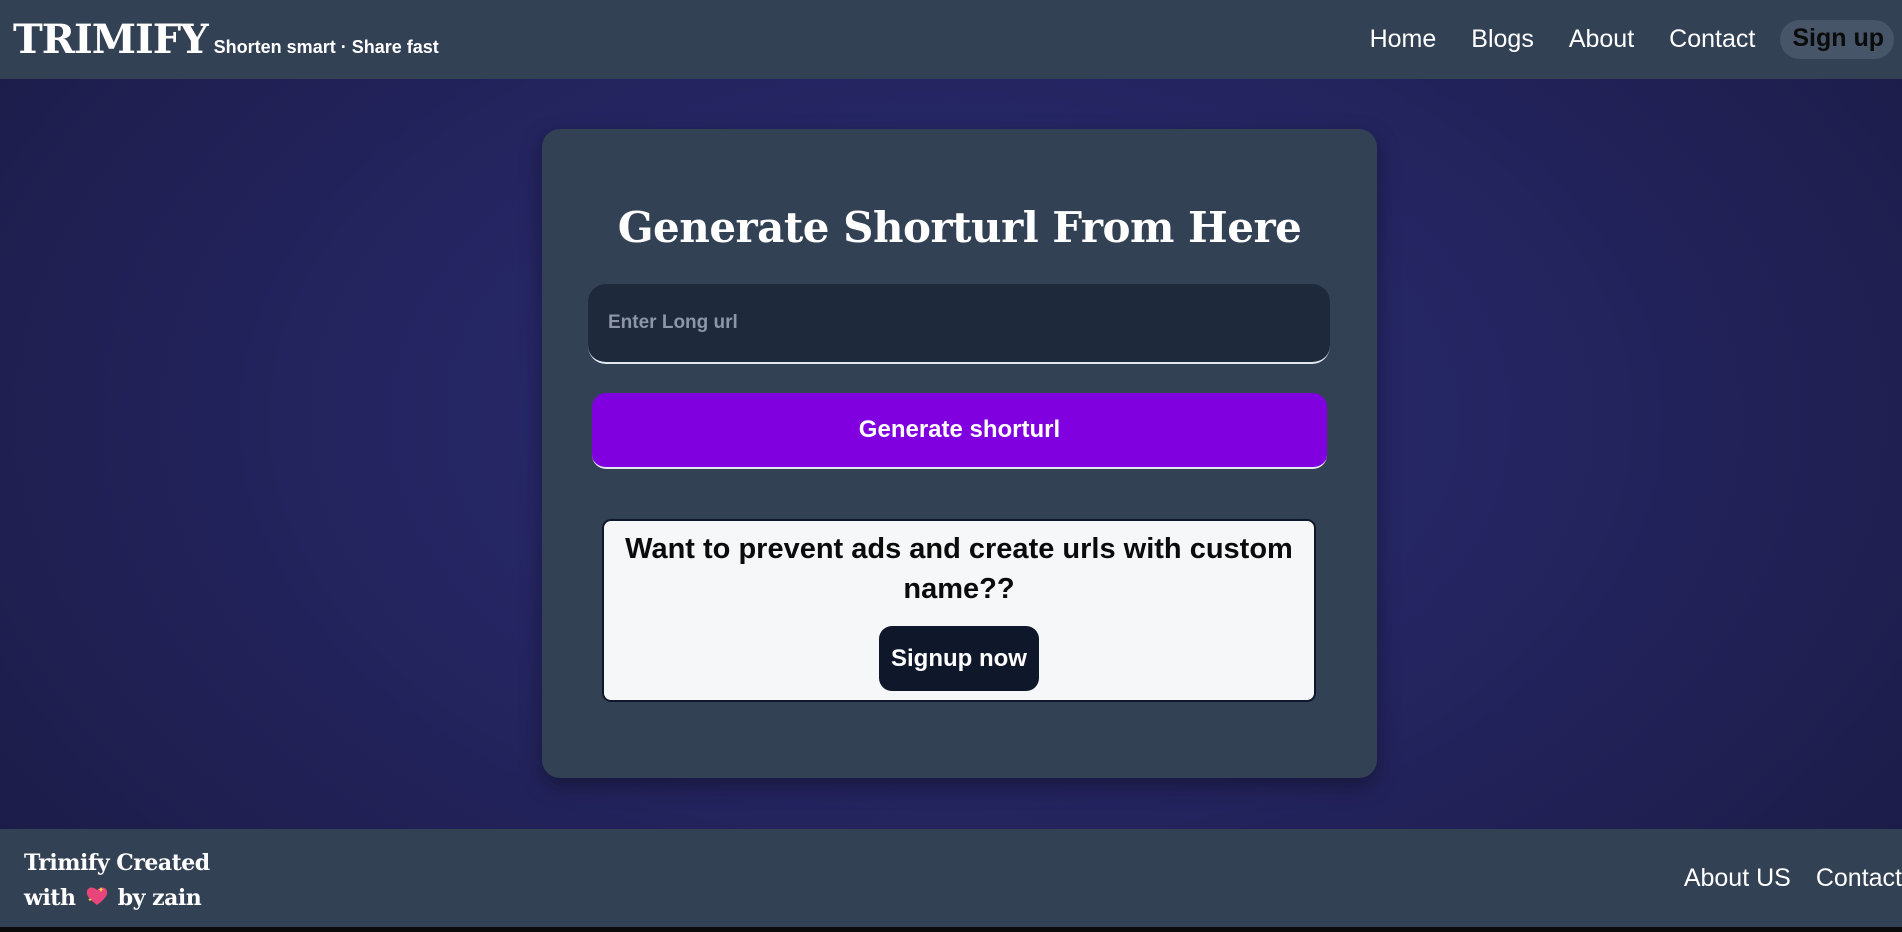  I want to click on credit-line-2: with by zain, so click(124, 898).